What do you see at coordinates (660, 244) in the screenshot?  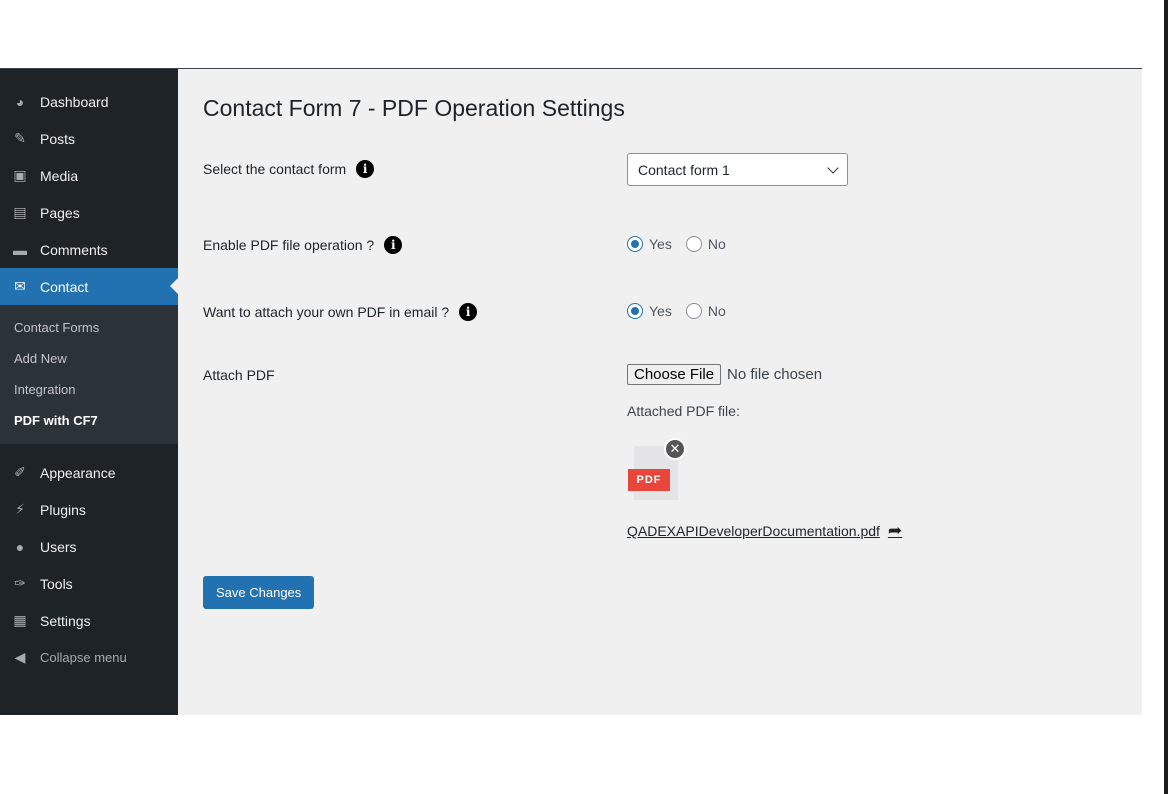 I see `enable-pdf-yes-label: Yes` at bounding box center [660, 244].